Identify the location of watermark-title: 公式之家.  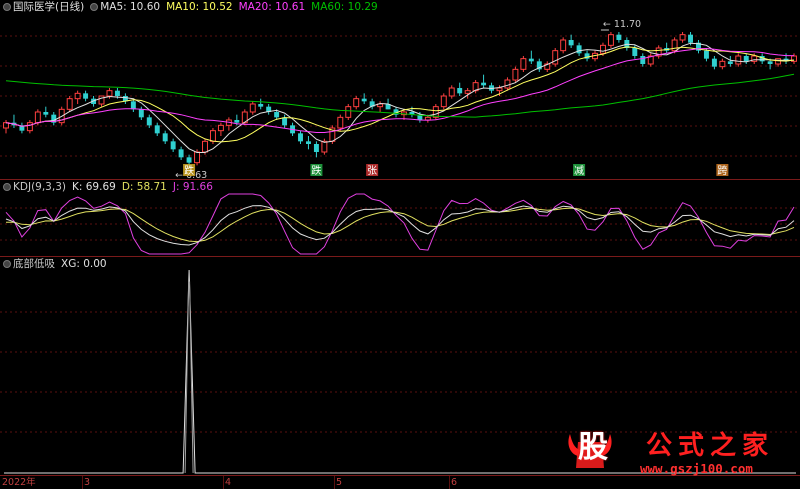
(710, 446).